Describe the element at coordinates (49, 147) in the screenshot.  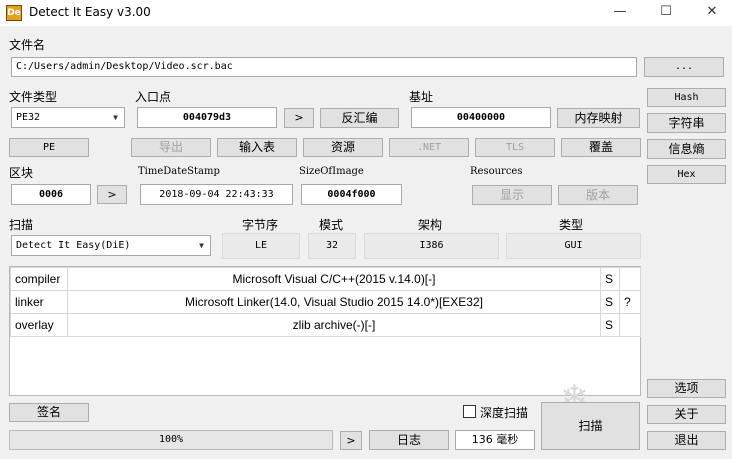
I see `pe-button: PE` at that location.